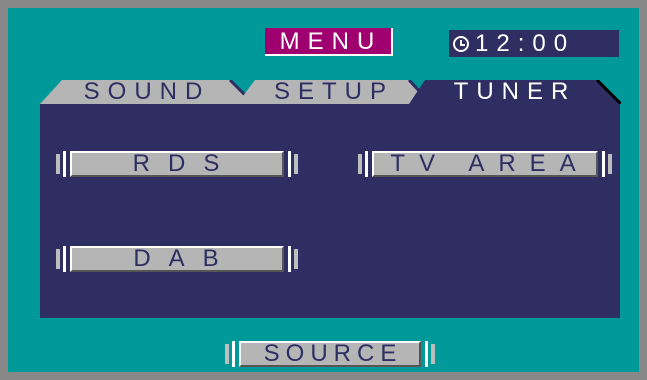 This screenshot has width=647, height=380. I want to click on source-button-label: SOURCE, so click(330, 354).